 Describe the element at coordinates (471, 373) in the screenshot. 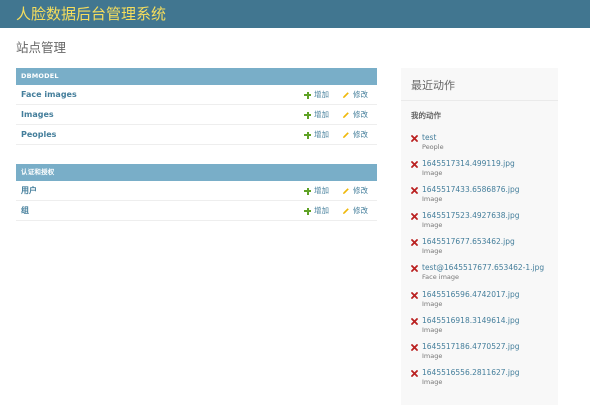

I see `action-object-link: 1645516556.2811627.jpg` at that location.